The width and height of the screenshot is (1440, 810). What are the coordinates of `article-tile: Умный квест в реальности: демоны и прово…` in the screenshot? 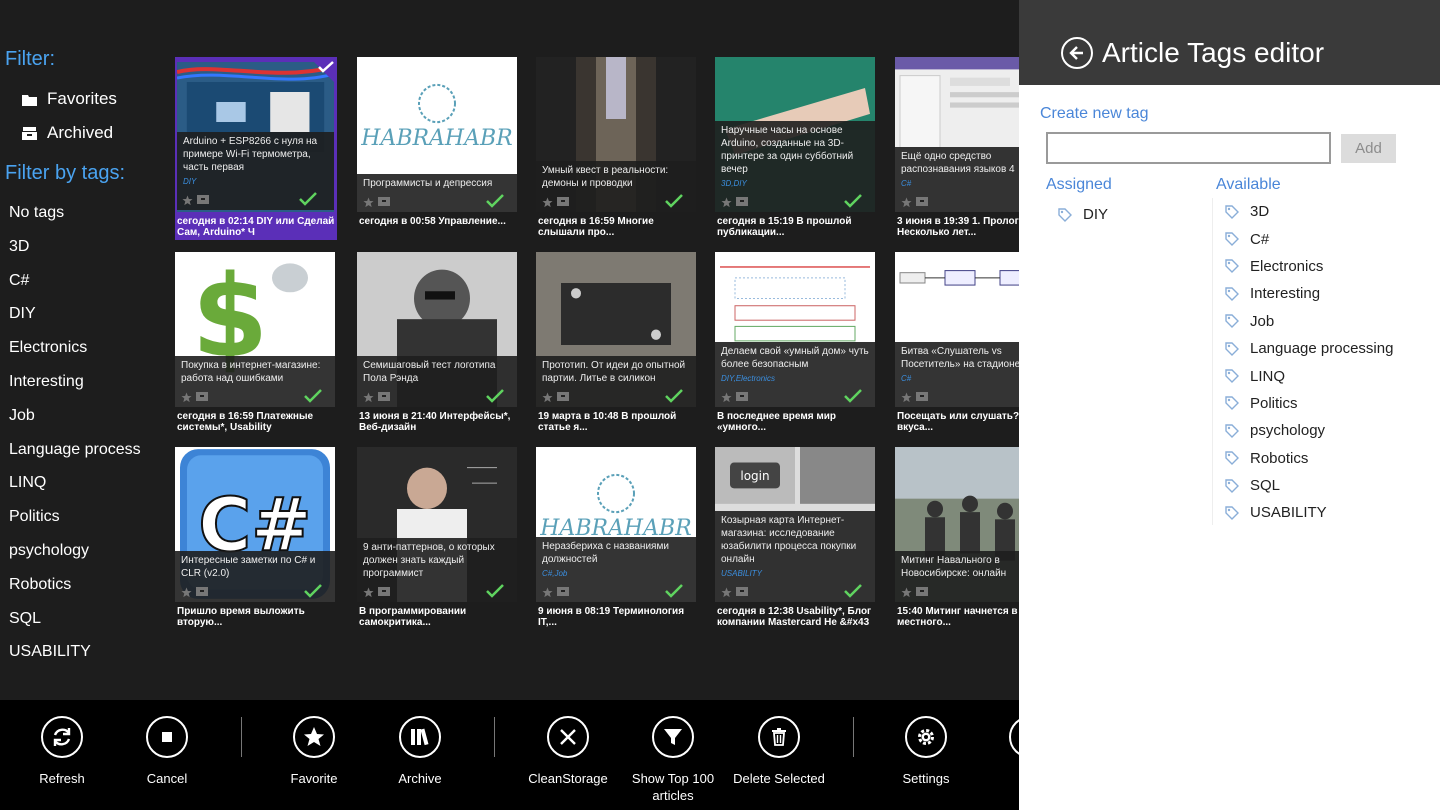 It's located at (618, 149).